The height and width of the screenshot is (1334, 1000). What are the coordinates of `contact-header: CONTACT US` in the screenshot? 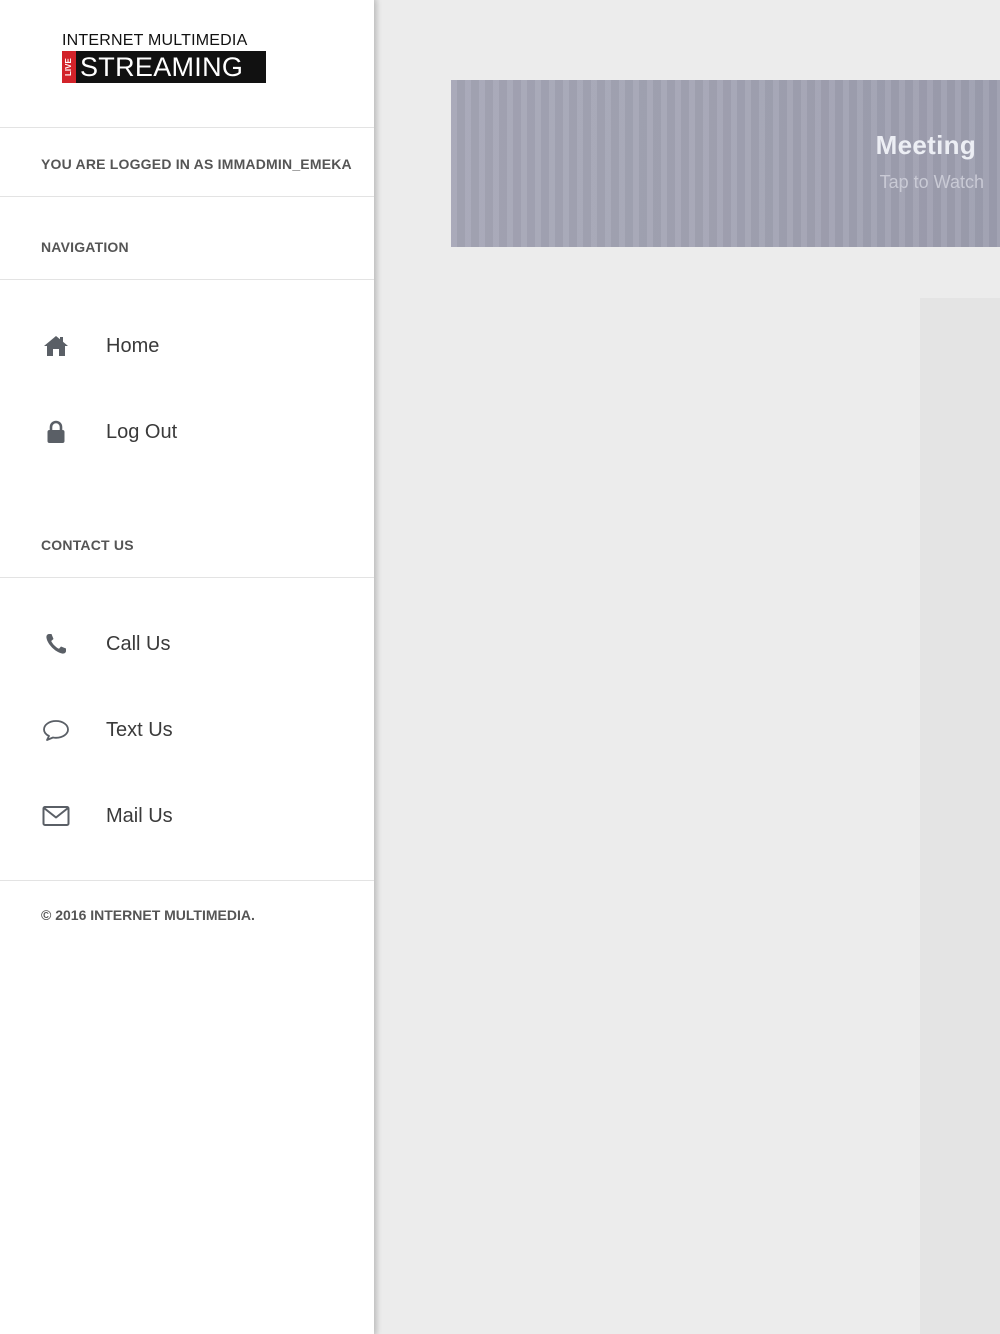 It's located at (87, 545).